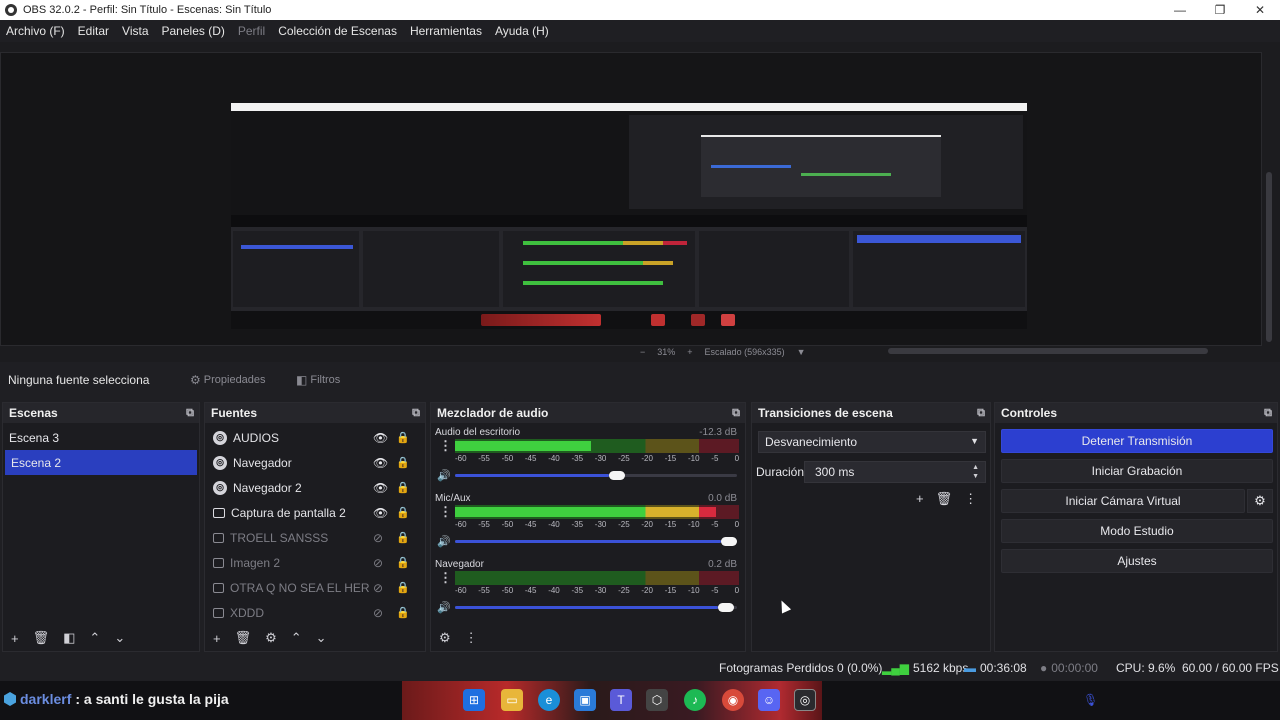 The height and width of the screenshot is (720, 1280). Describe the element at coordinates (920, 499) in the screenshot. I see `add-transition-icon: +` at that location.